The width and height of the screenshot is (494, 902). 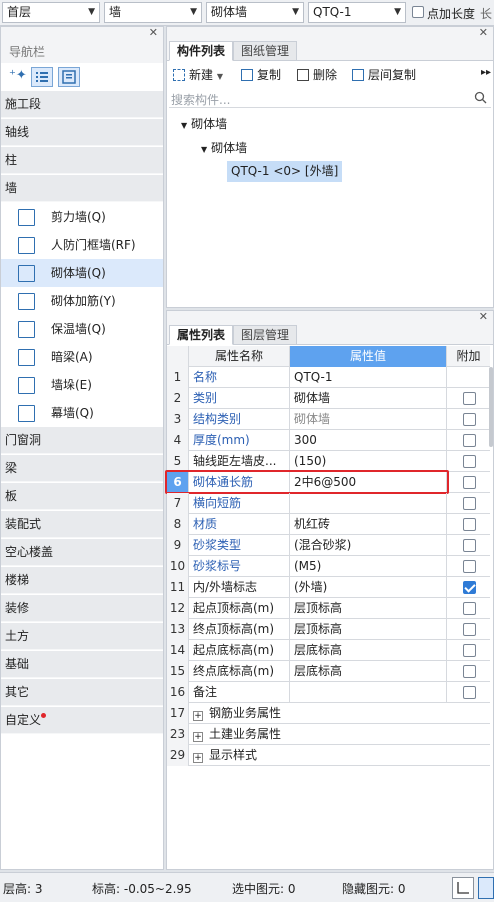 What do you see at coordinates (51, 12) in the screenshot?
I see `floor-select: 首层 ▼` at bounding box center [51, 12].